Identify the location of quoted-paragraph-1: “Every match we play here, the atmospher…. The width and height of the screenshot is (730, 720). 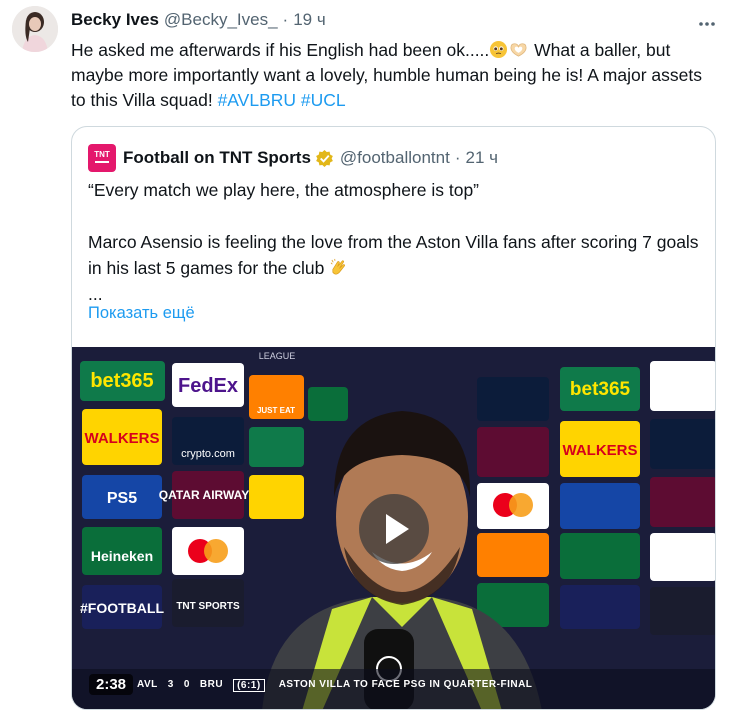
(284, 190).